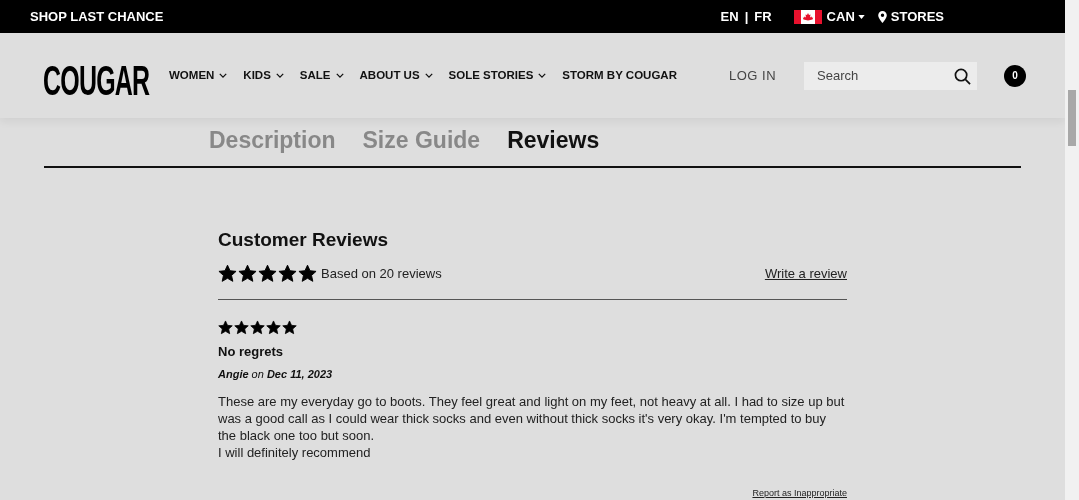 This screenshot has height=500, width=1079. Describe the element at coordinates (396, 75) in the screenshot. I see `nav-link: ABOUT US` at that location.